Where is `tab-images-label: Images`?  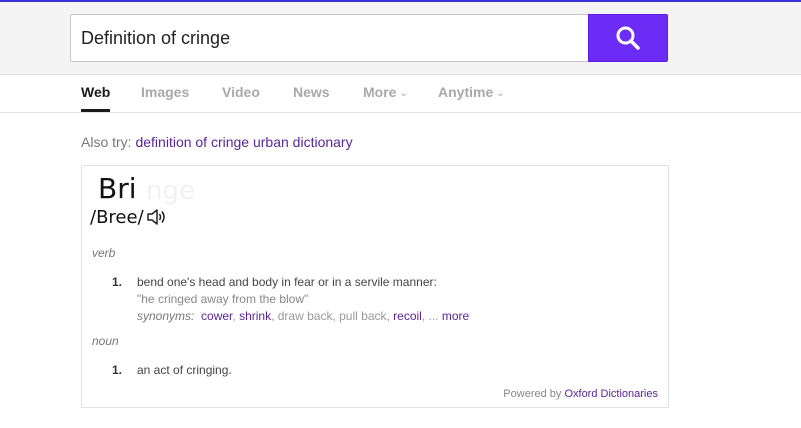
tab-images-label: Images is located at coordinates (165, 92).